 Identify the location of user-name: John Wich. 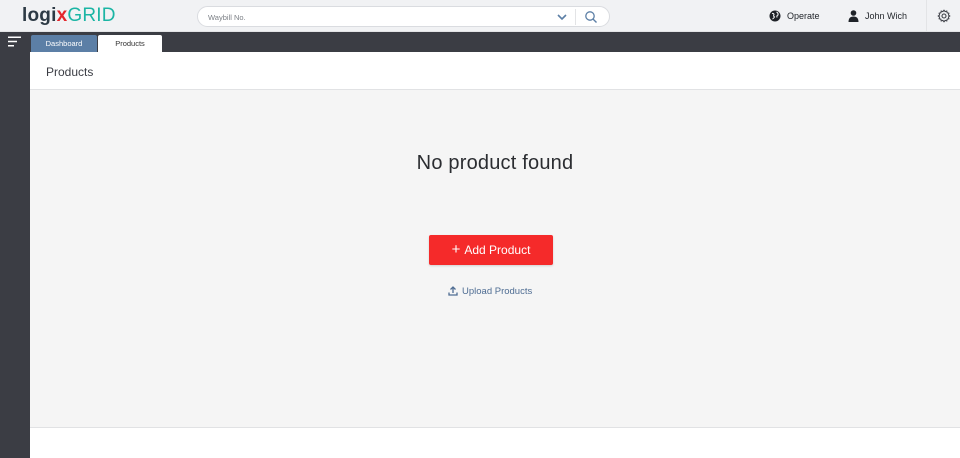
(886, 16).